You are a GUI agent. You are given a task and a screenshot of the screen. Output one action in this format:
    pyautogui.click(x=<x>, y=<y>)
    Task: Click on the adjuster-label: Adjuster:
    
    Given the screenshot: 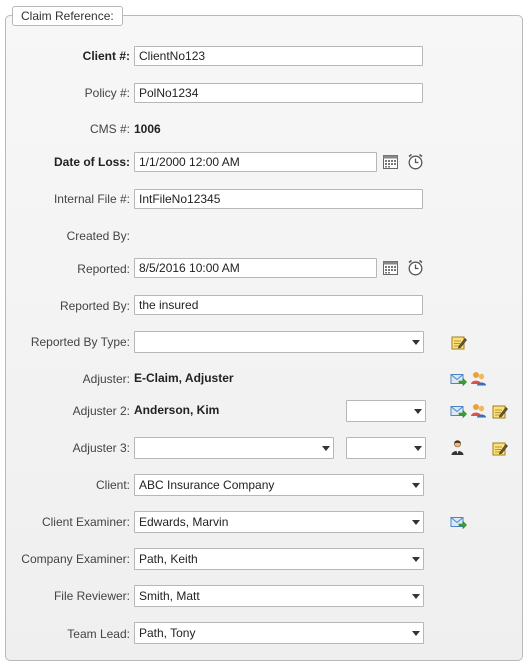 What is the action you would take?
    pyautogui.click(x=106, y=379)
    